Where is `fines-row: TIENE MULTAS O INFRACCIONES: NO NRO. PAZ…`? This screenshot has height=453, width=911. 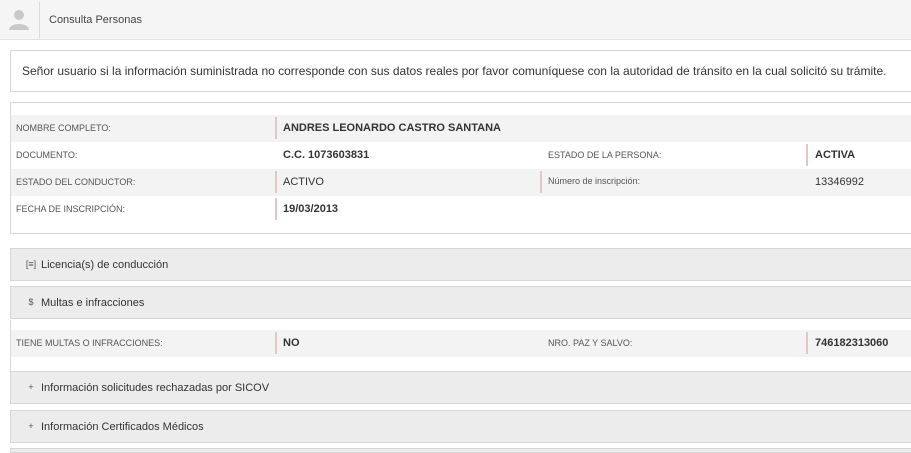 fines-row: TIENE MULTAS O INFRACCIONES: NO NRO. PAZ… is located at coordinates (461, 343).